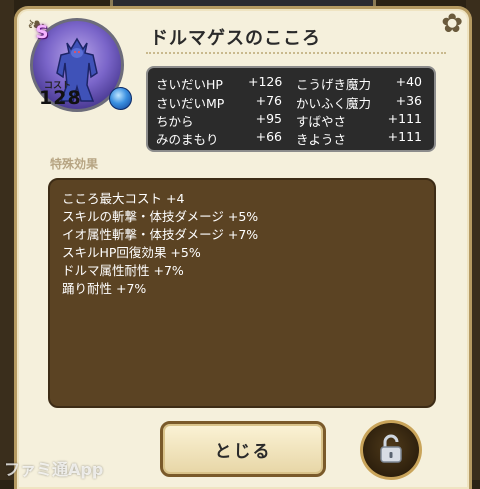 The height and width of the screenshot is (489, 480). Describe the element at coordinates (321, 139) in the screenshot. I see `stat-label: きようさ` at that location.